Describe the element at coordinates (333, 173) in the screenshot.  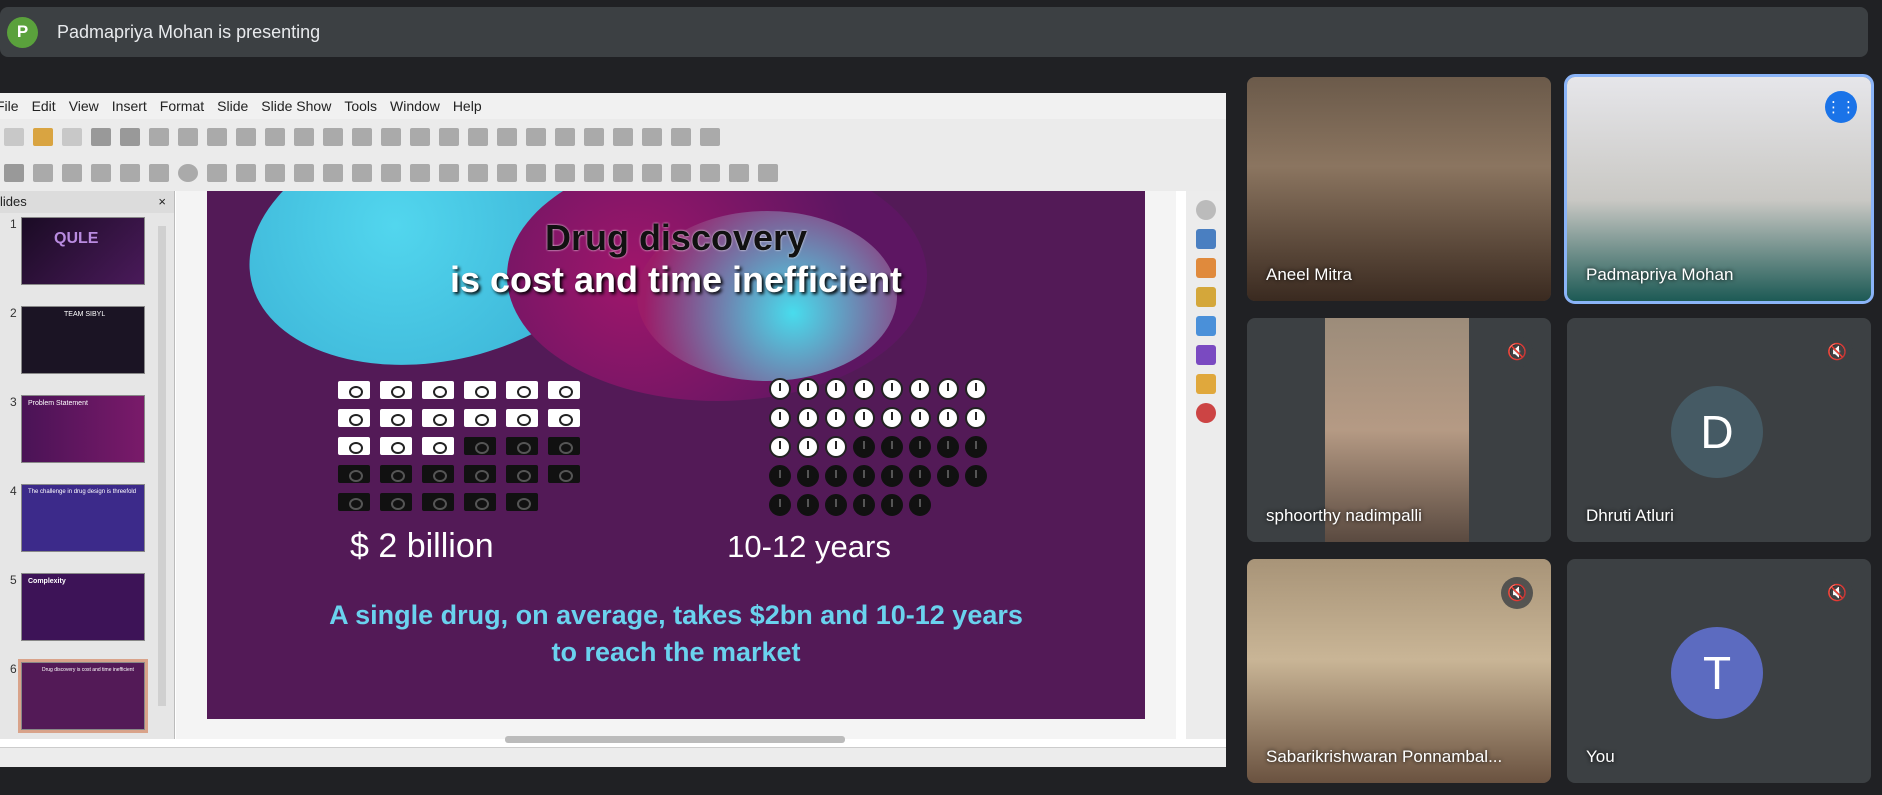
I see `symbol-shapes-icon` at that location.